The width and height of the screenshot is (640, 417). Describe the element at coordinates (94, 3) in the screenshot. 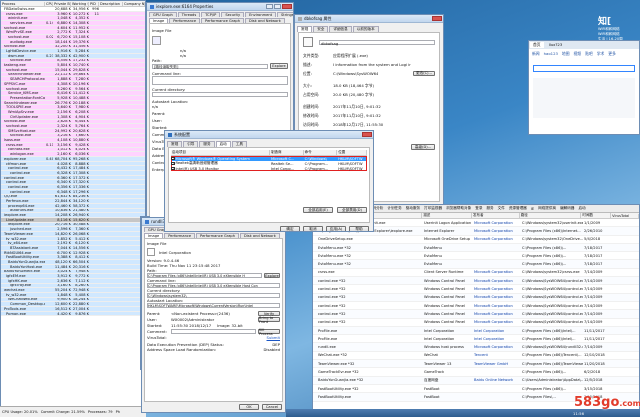

I see `column-header: PID` at that location.